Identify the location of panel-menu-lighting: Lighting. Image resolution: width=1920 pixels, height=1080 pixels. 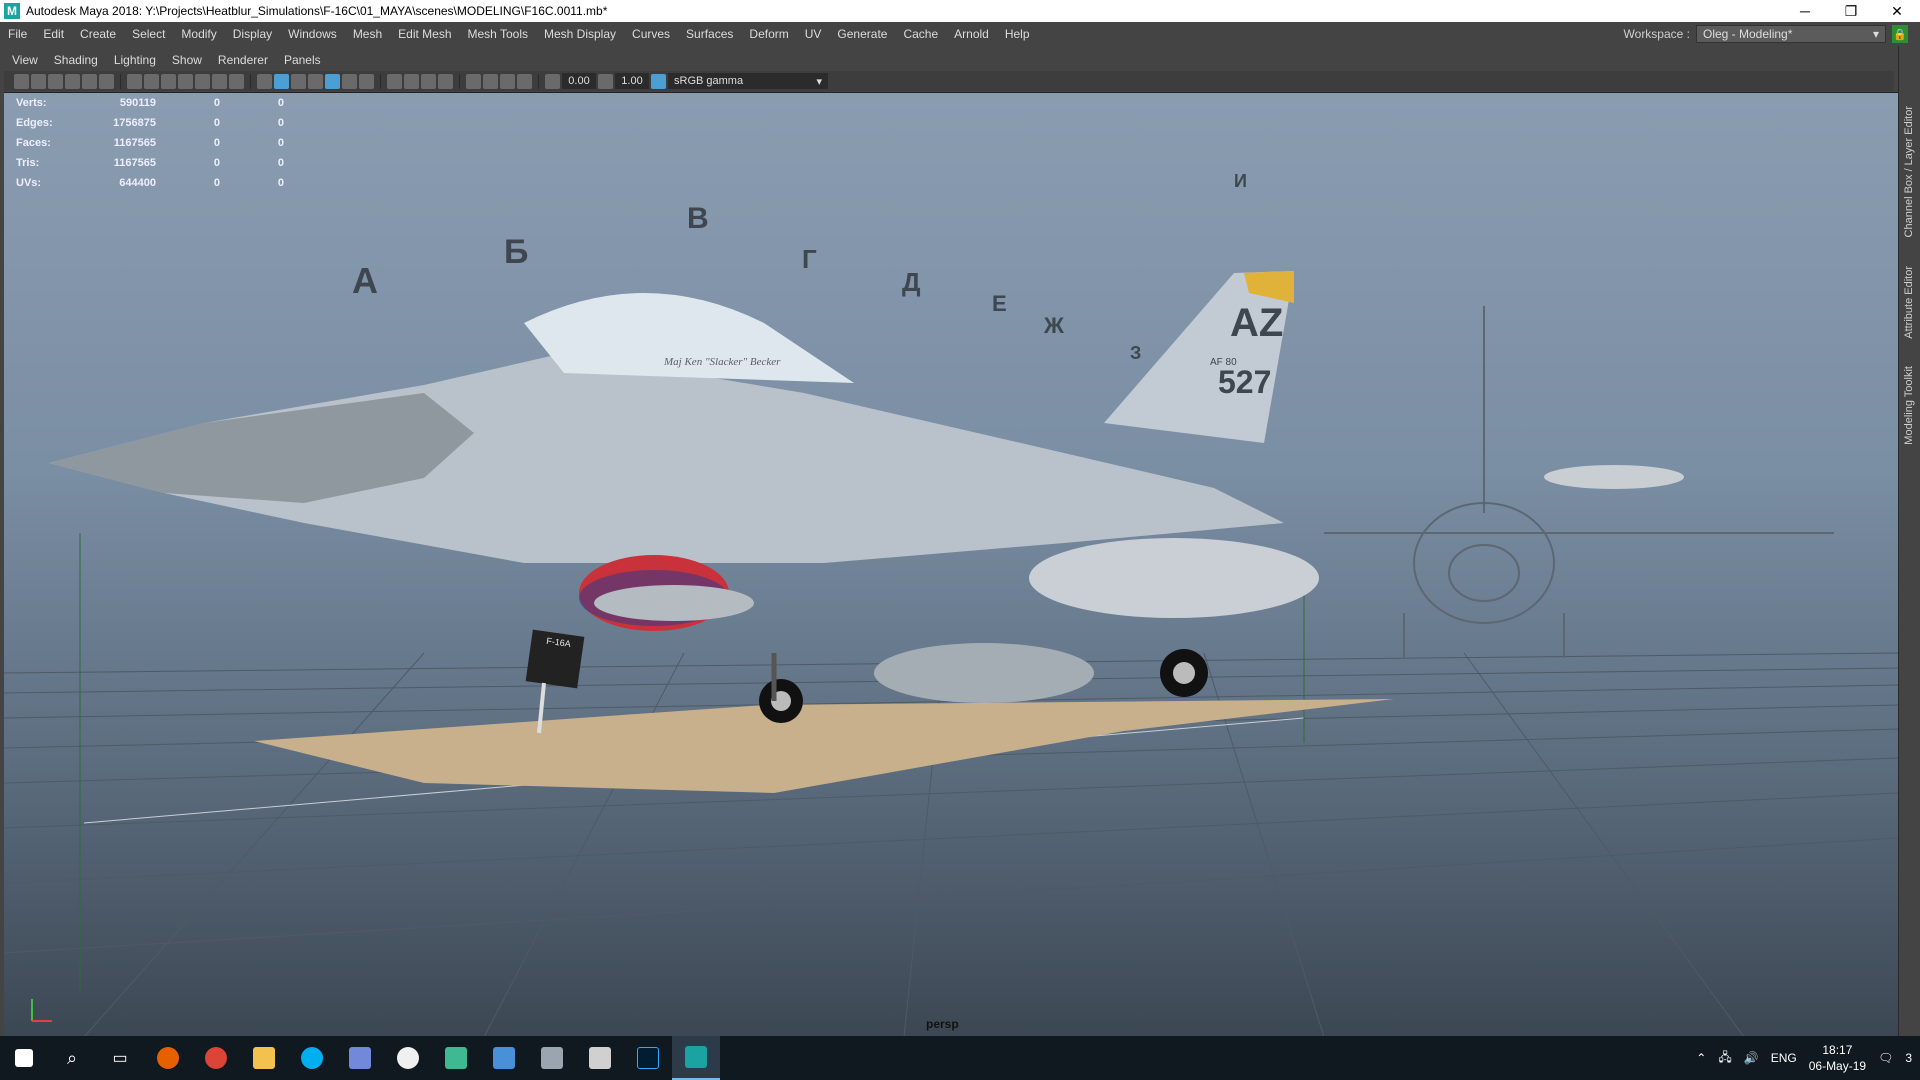
(135, 60).